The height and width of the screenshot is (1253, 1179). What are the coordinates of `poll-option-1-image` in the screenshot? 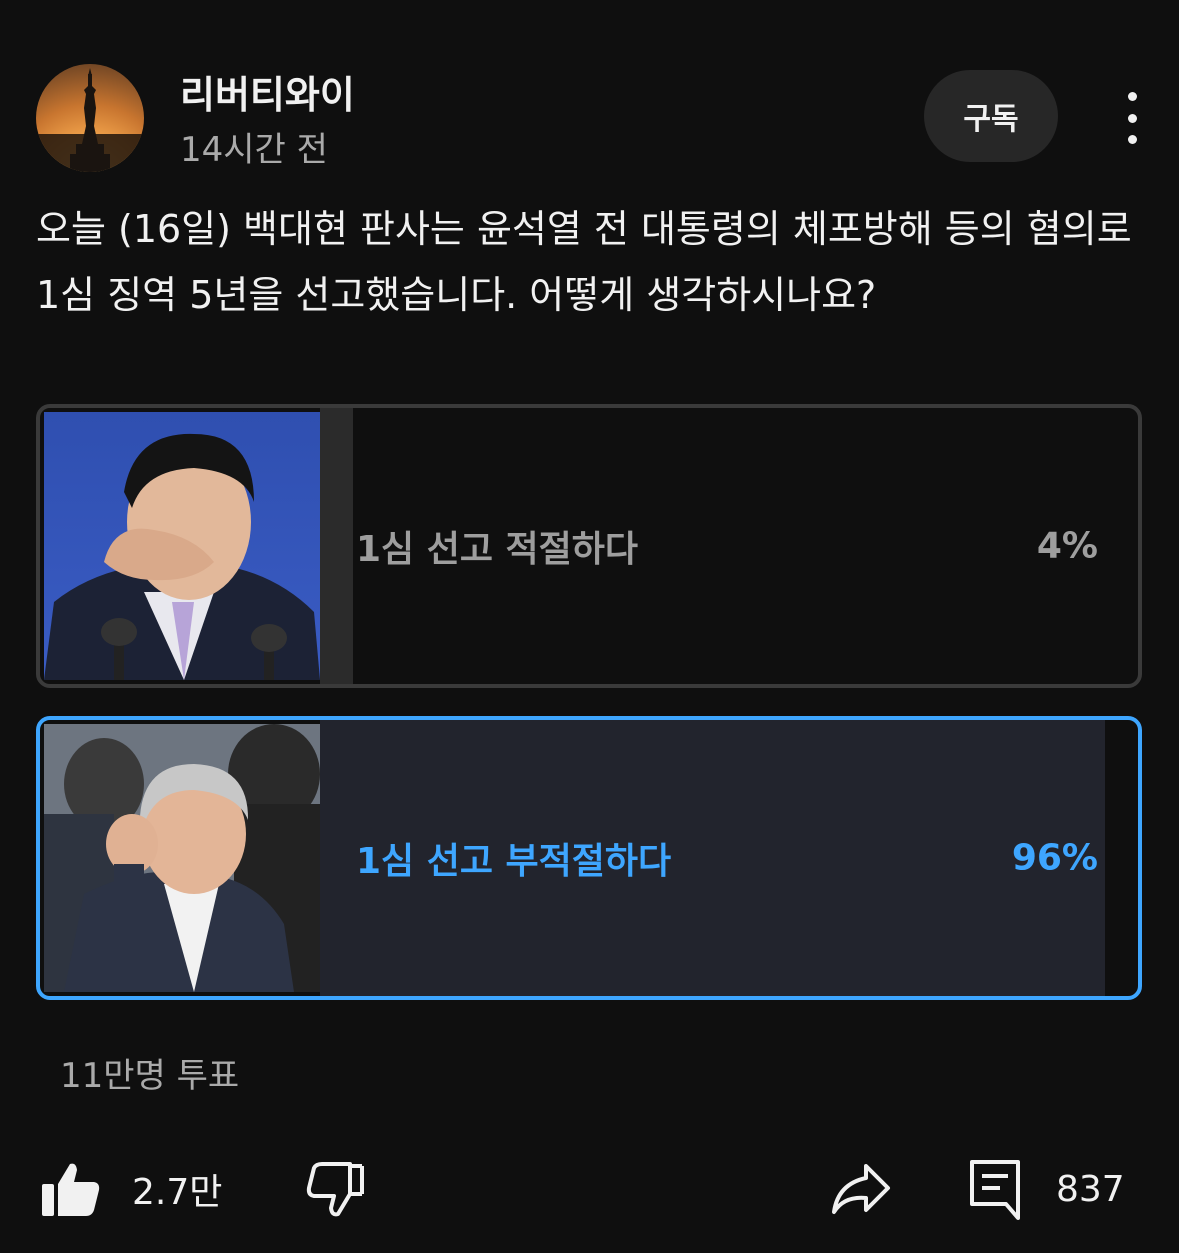 It's located at (182, 546).